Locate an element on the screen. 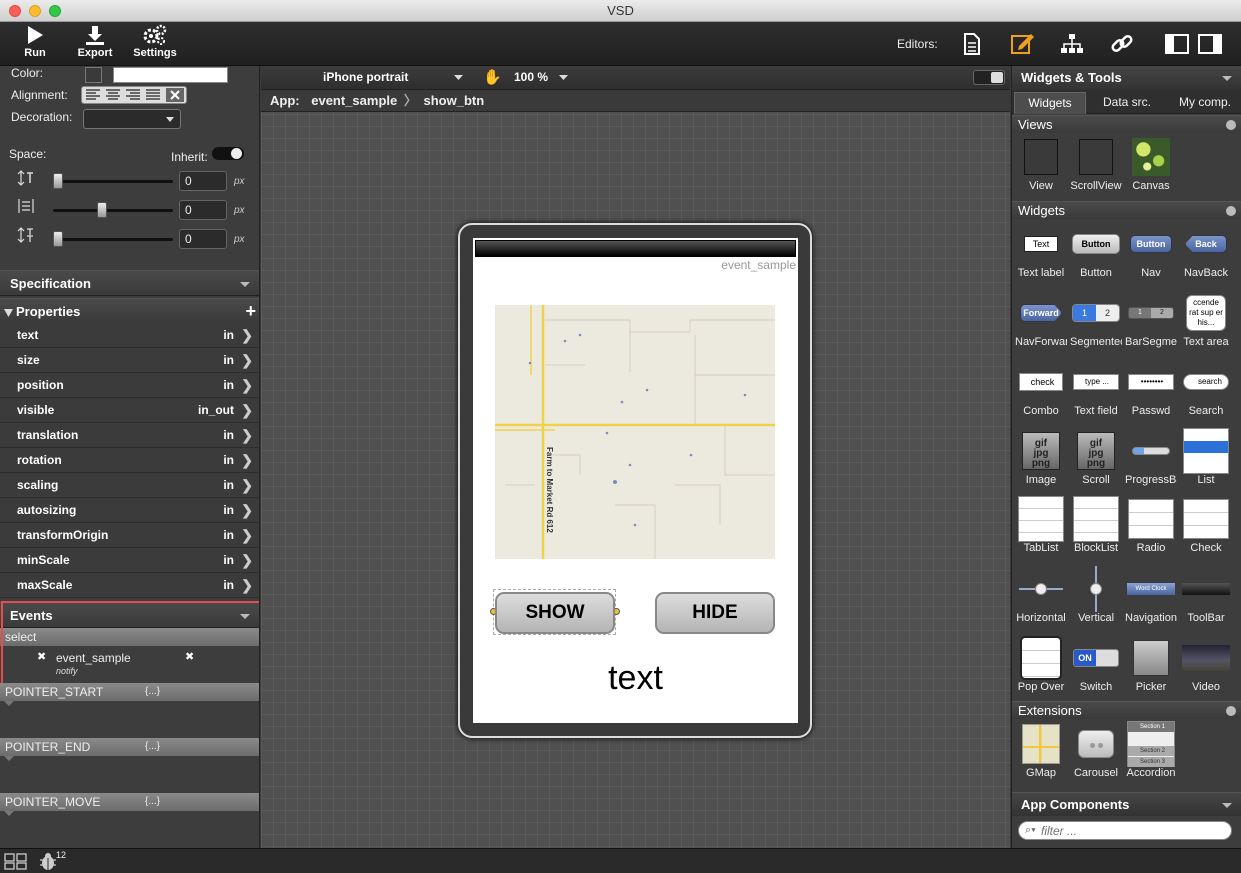 This screenshot has height=873, width=1241. breadcrumb-item: show_btn is located at coordinates (454, 100).